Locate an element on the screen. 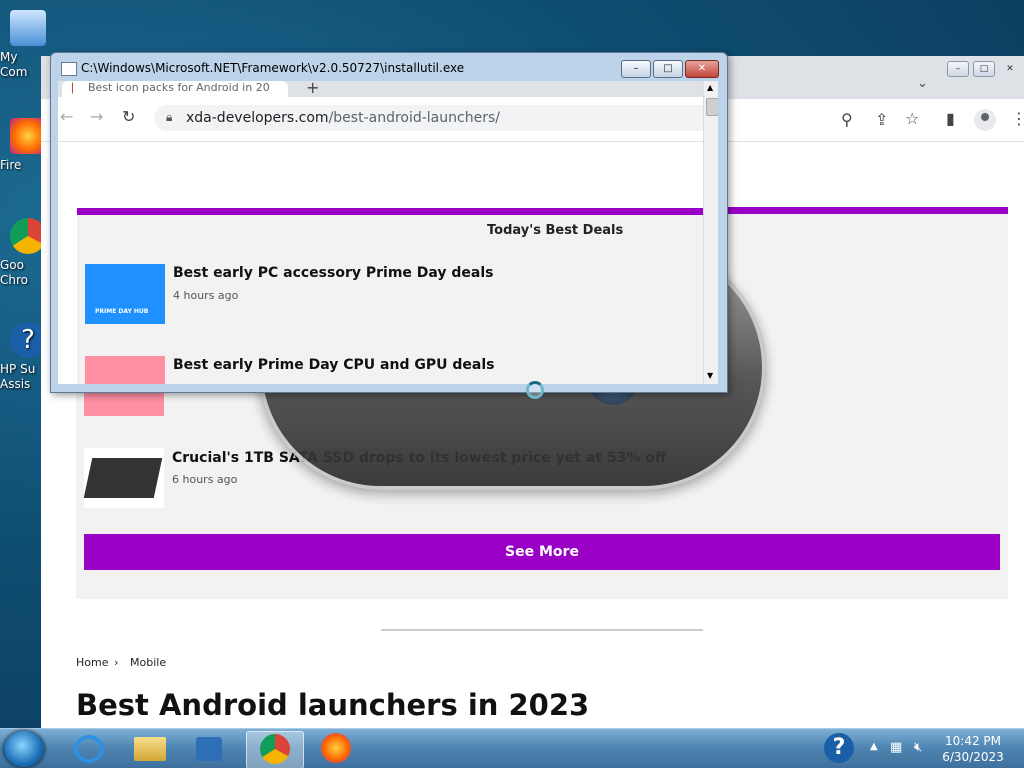 The height and width of the screenshot is (768, 1024). url-path: /best-android-launchers/ is located at coordinates (414, 118).